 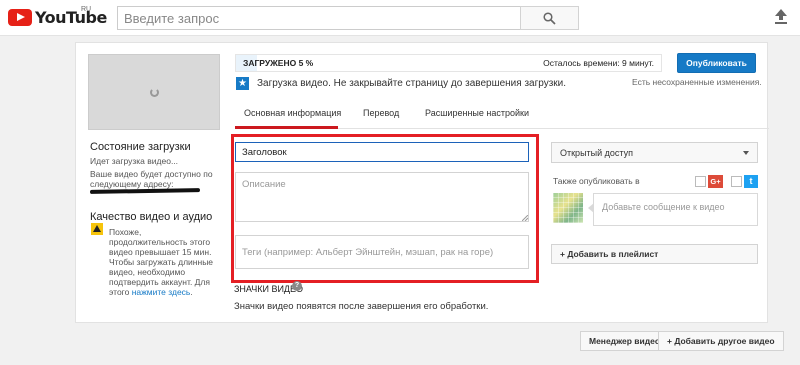 I want to click on quality-last-prefix: этого, so click(x=120, y=292).